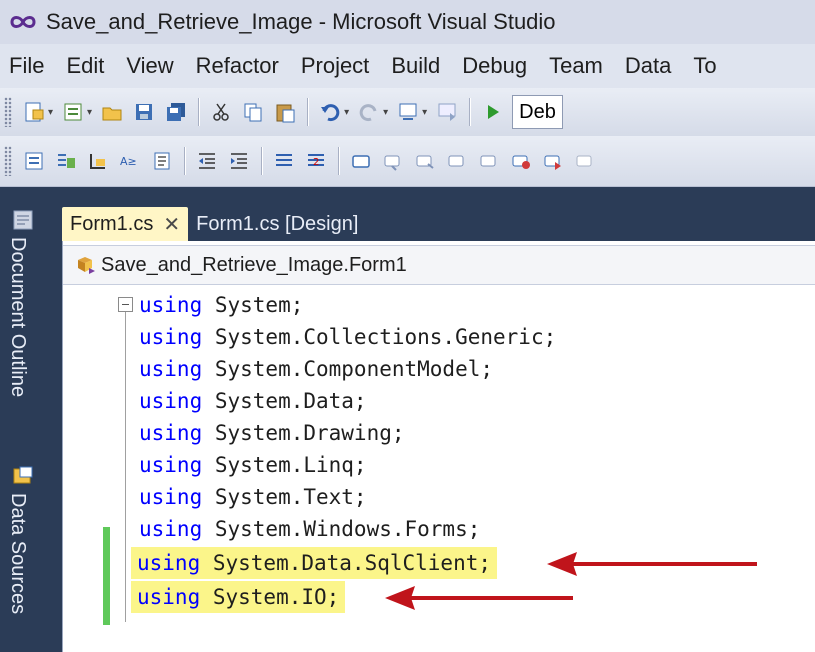  What do you see at coordinates (73, 112) in the screenshot?
I see `add-item-icon` at bounding box center [73, 112].